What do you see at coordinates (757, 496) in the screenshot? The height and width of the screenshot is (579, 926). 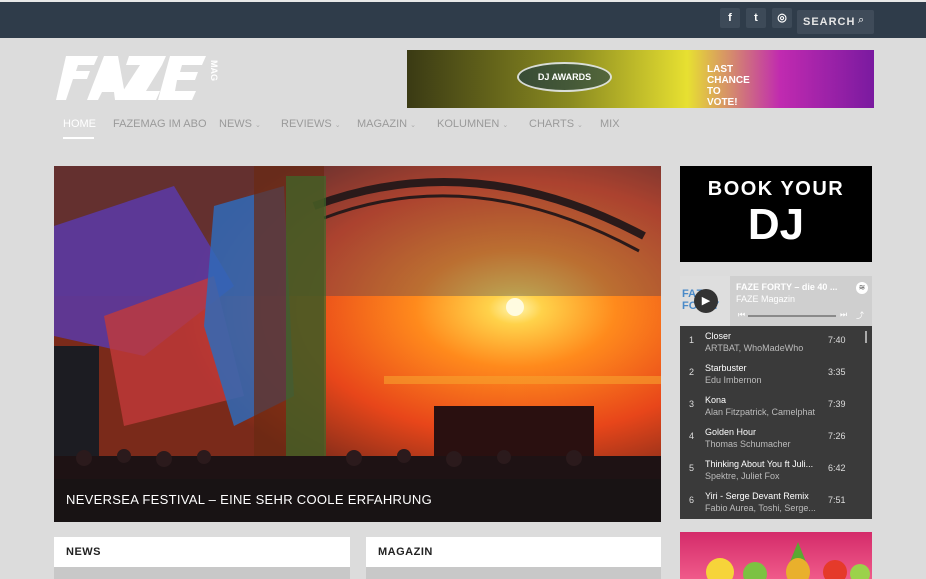 I see `track-title: Yiri - Serge Devant Remix` at bounding box center [757, 496].